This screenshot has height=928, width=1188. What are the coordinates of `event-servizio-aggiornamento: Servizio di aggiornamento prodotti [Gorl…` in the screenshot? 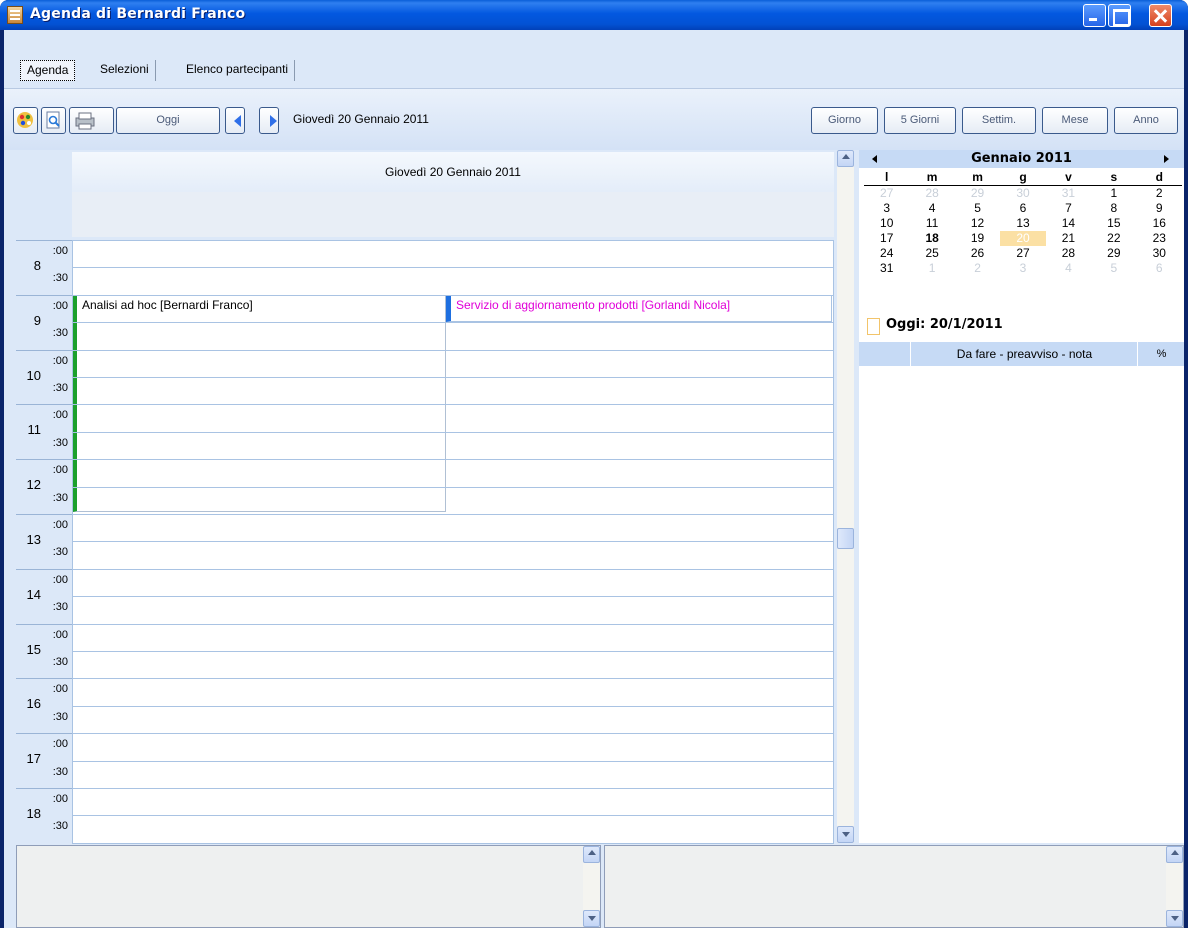 It's located at (639, 308).